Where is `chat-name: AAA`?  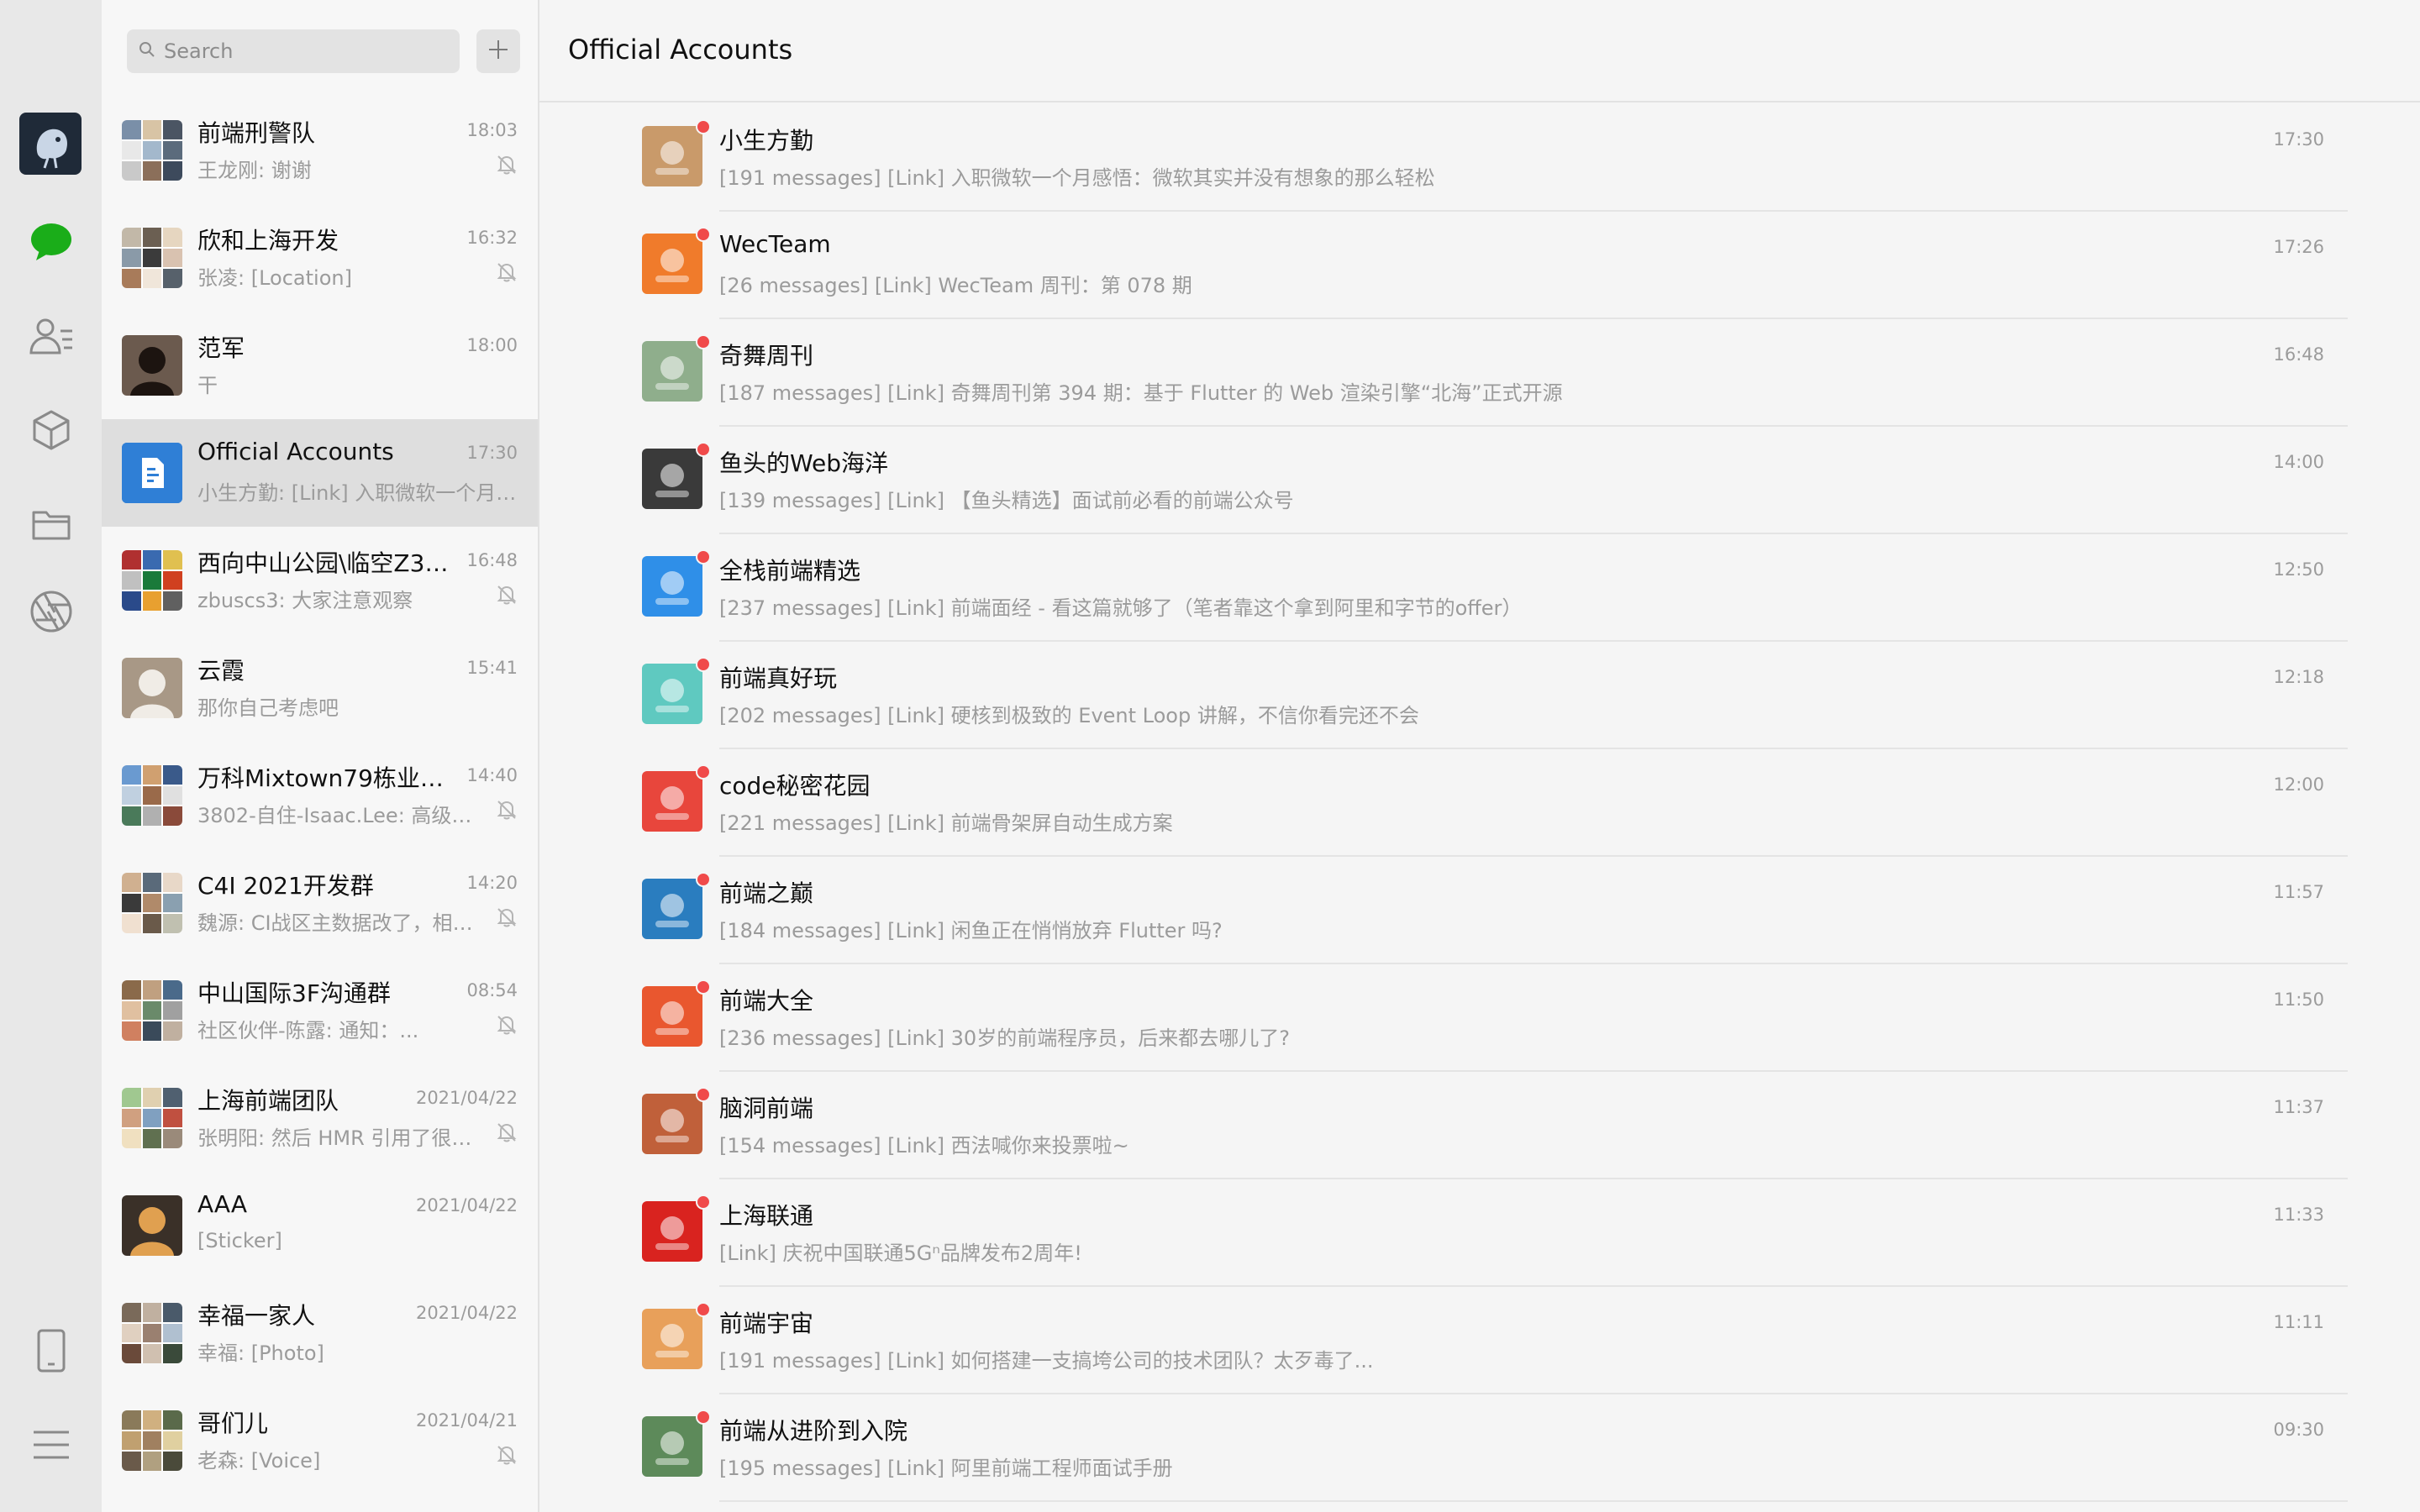 chat-name: AAA is located at coordinates (223, 1204).